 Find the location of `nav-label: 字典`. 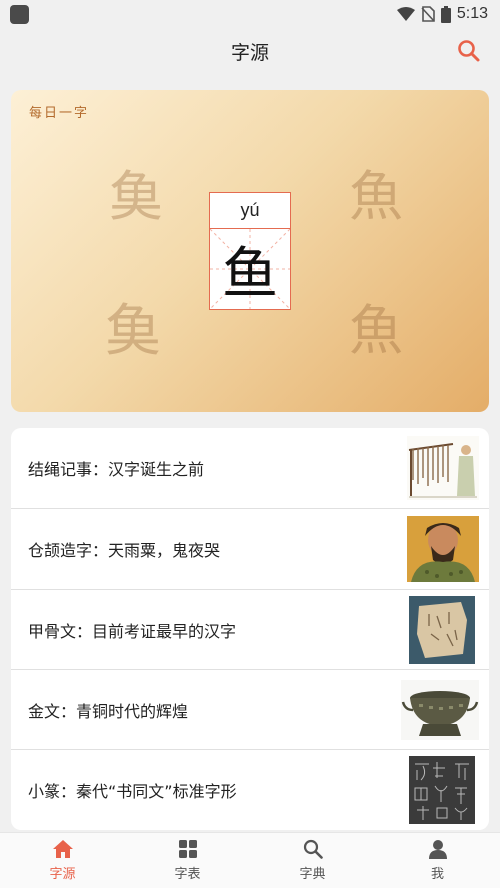

nav-label: 字典 is located at coordinates (312, 874).